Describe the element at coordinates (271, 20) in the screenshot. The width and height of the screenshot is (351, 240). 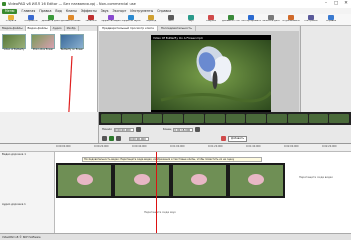
I see `toolbar-button-disc: Записать диск` at that location.